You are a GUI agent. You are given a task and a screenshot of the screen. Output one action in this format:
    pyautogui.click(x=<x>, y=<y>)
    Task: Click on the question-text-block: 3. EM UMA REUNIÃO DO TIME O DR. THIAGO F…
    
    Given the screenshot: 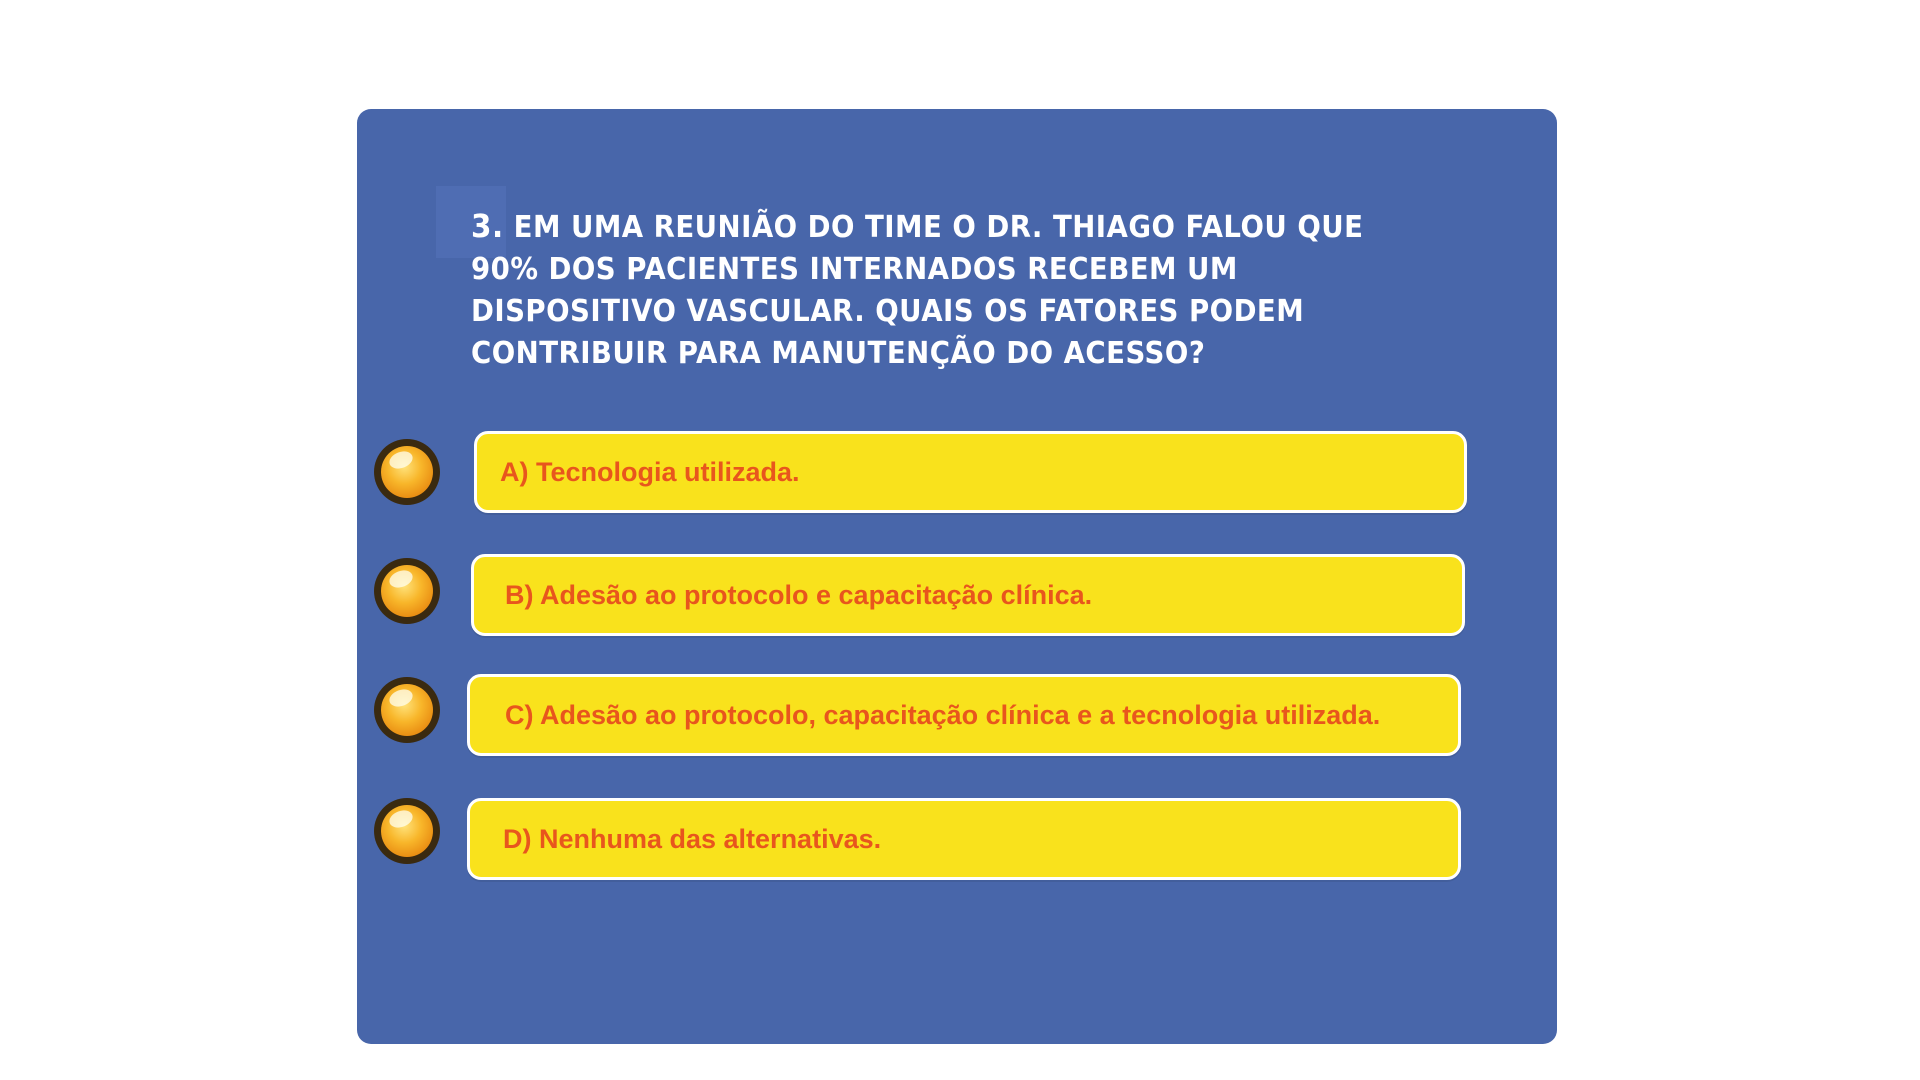 What is the action you would take?
    pyautogui.click(x=949, y=290)
    